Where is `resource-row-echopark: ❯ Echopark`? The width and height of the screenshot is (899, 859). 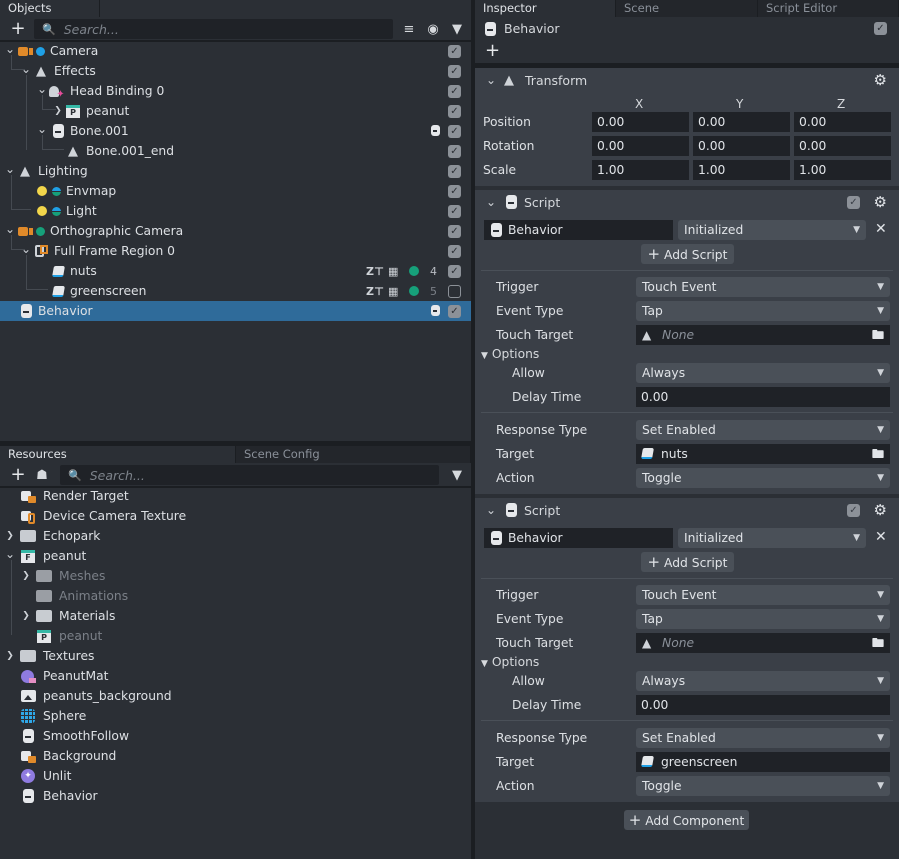
resource-row-echopark: ❯ Echopark is located at coordinates (235, 536).